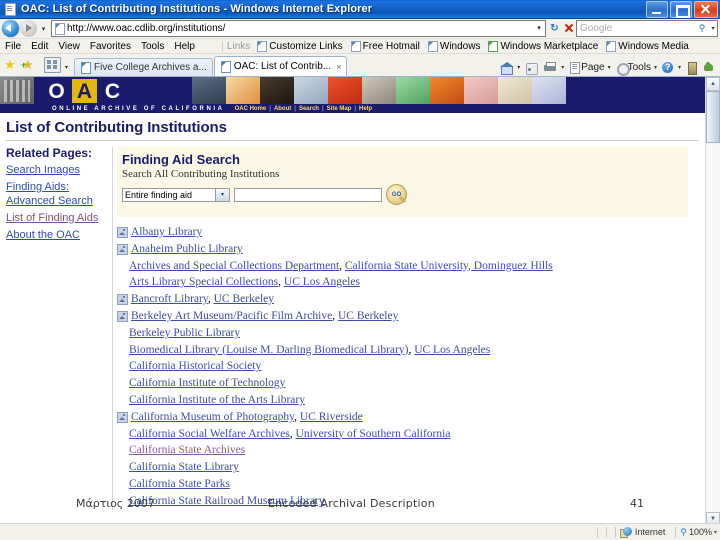 This screenshot has width=720, height=540. What do you see at coordinates (653, 46) in the screenshot?
I see `link-label: Windows Media` at bounding box center [653, 46].